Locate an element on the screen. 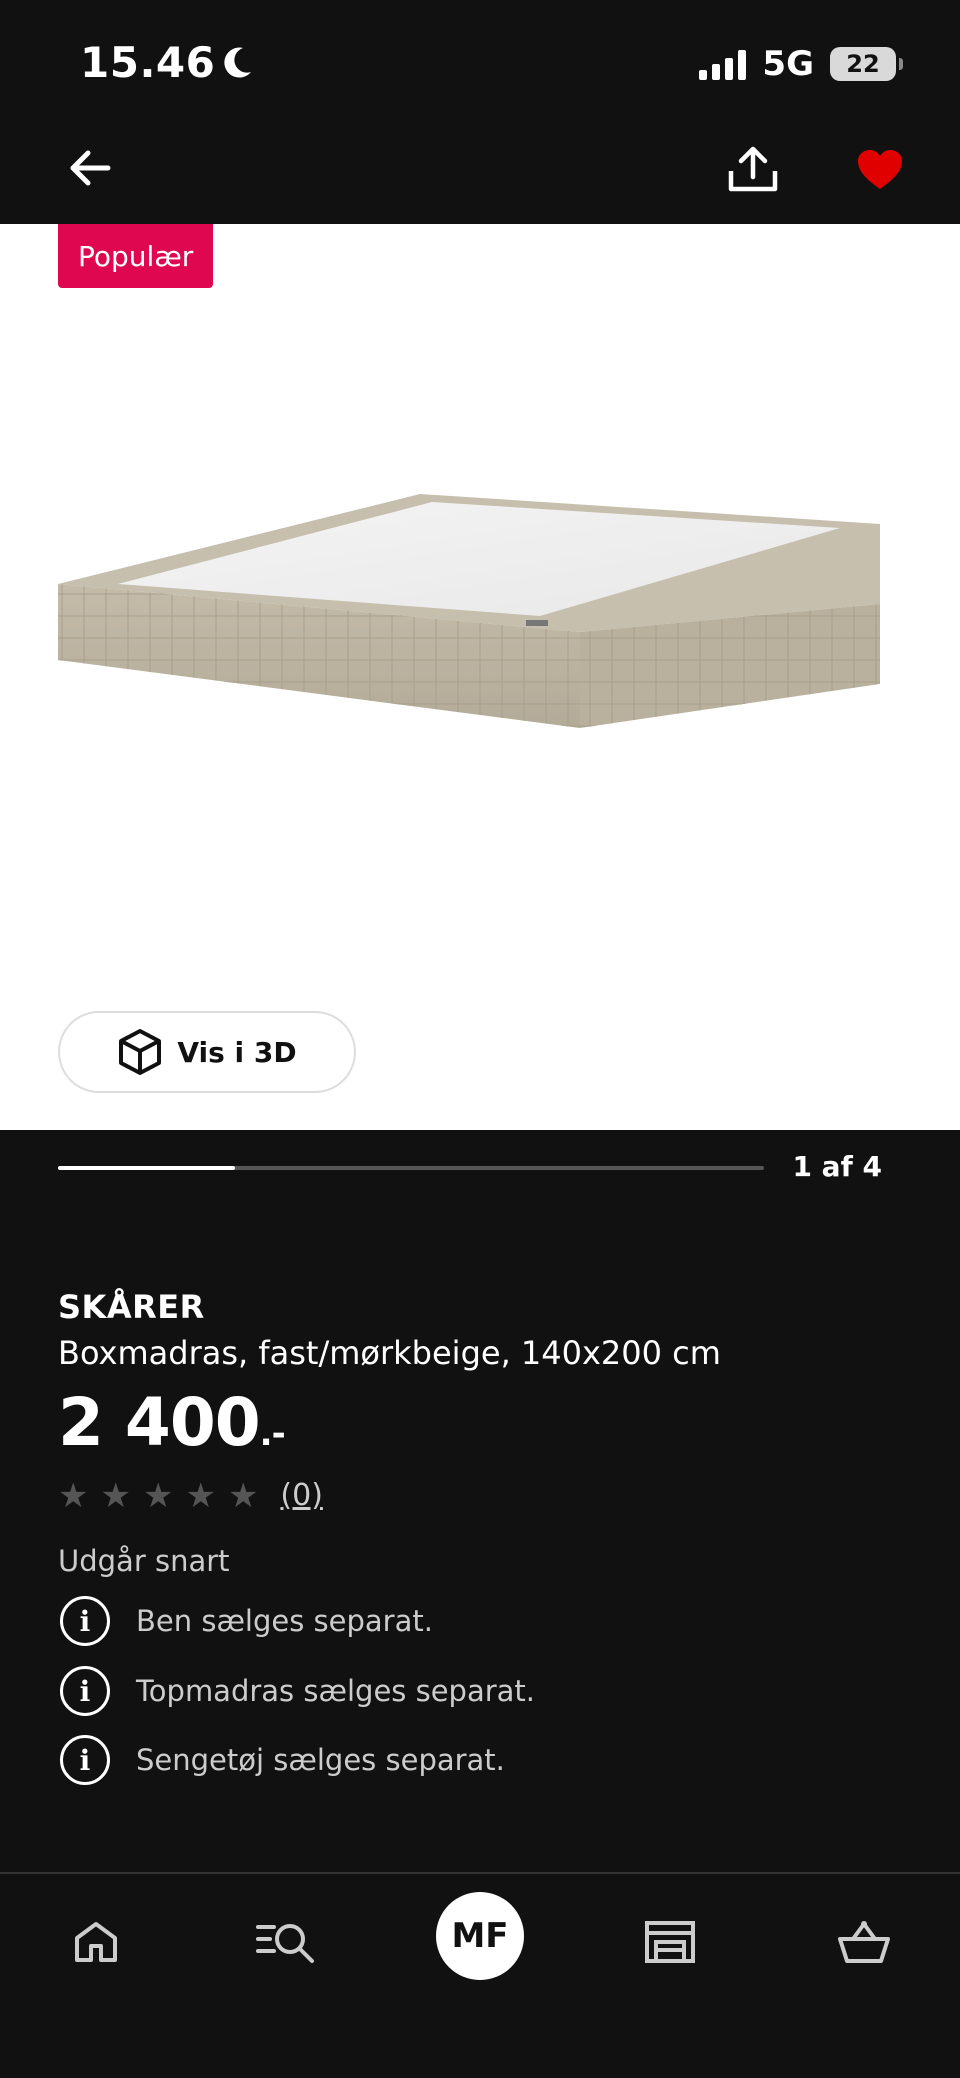 The height and width of the screenshot is (2078, 960). rating-count-link: (0) is located at coordinates (301, 1495).